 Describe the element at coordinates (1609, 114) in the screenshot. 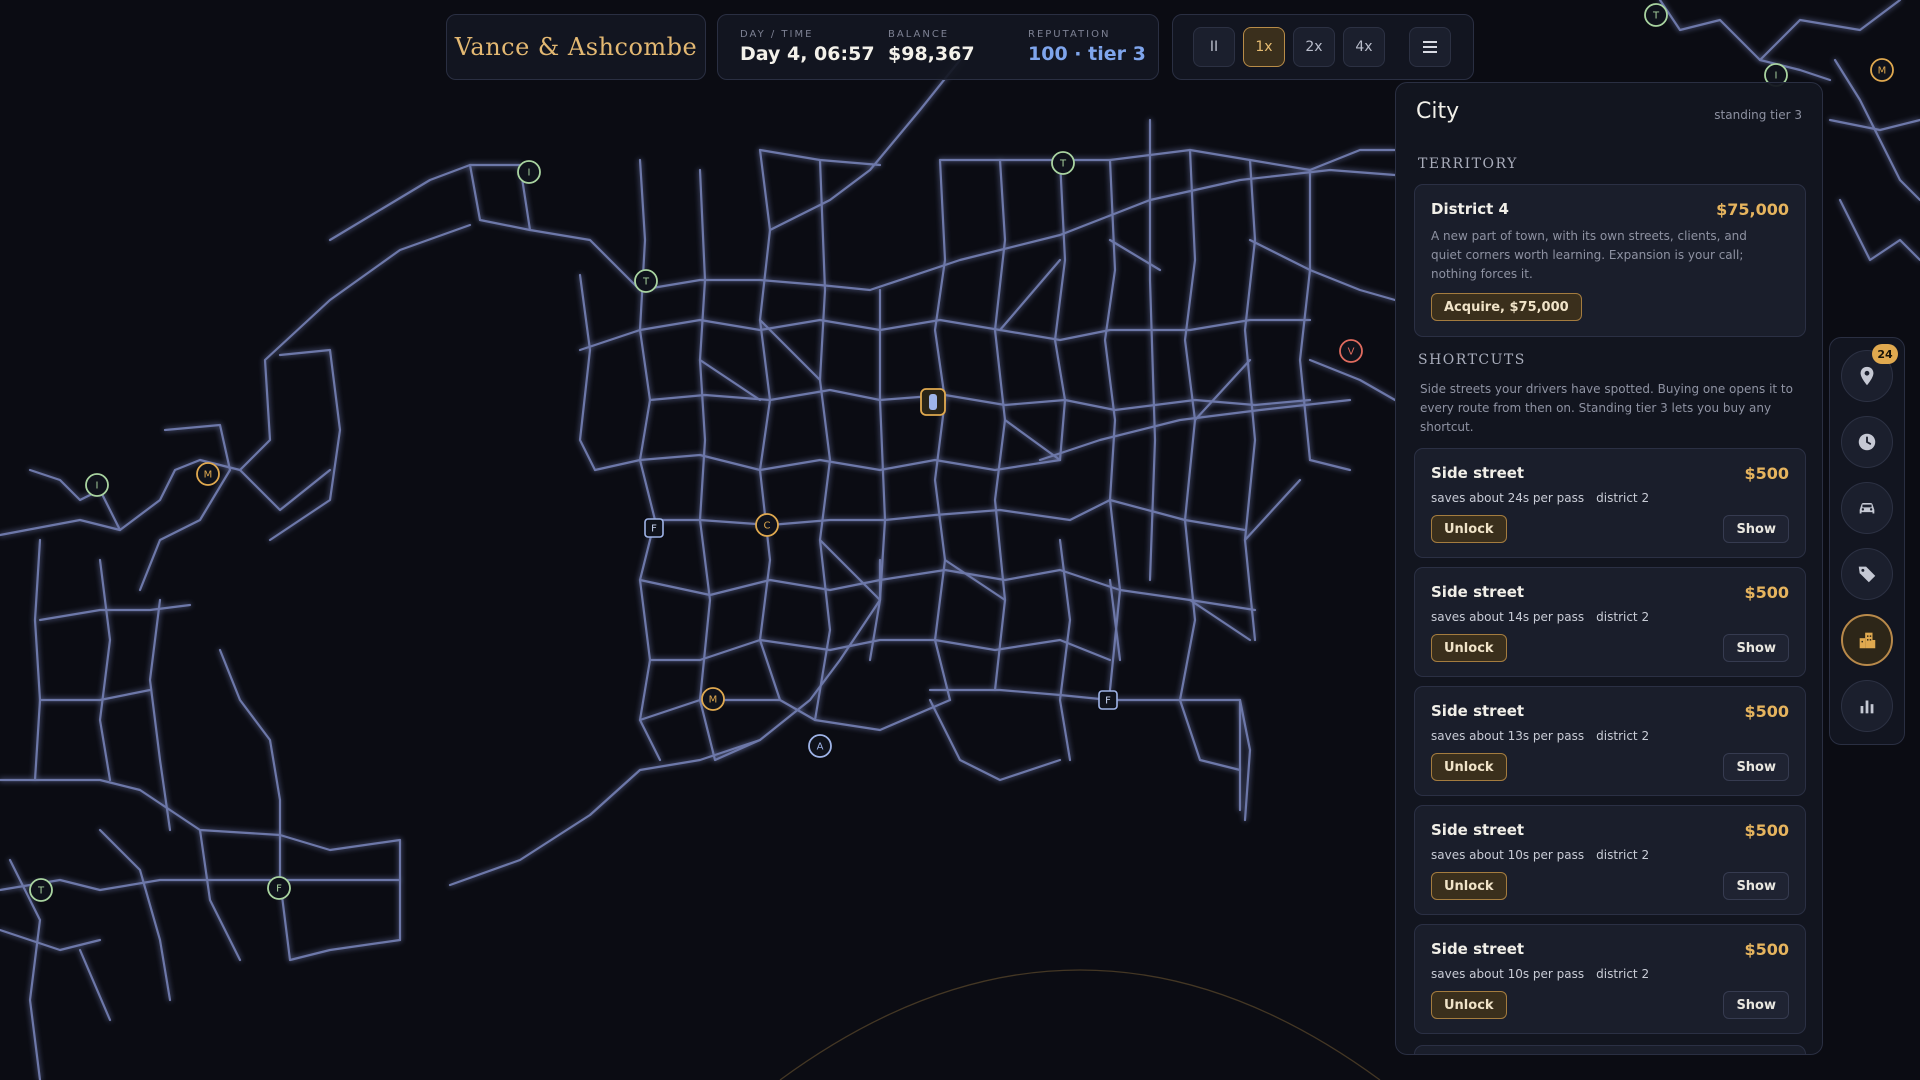

I see `panel-header: City standing tier 3` at that location.